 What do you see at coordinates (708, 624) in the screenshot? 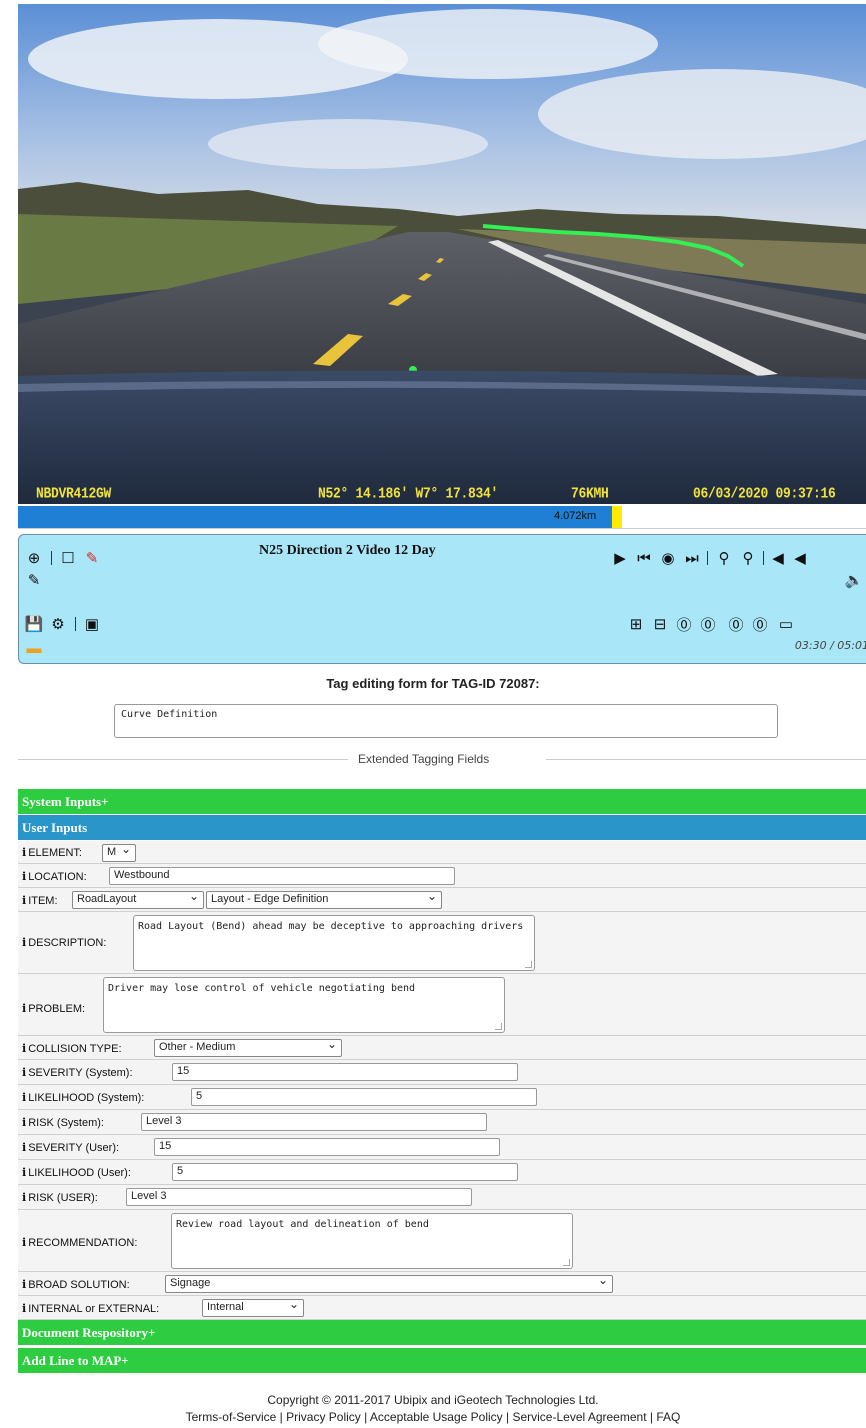
I see `arrow-up-icon: ⓪` at bounding box center [708, 624].